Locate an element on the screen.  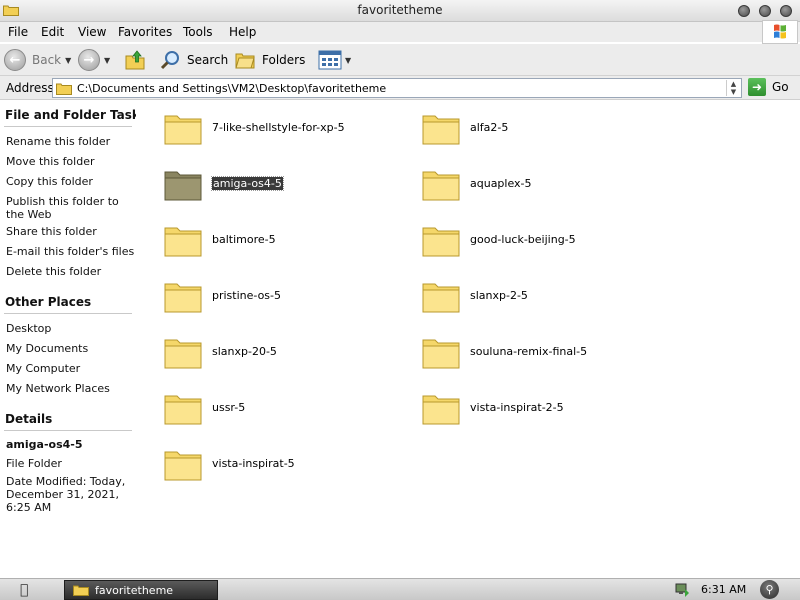
folder-name: souluna-remix-final-5 is located at coordinates (529, 351).